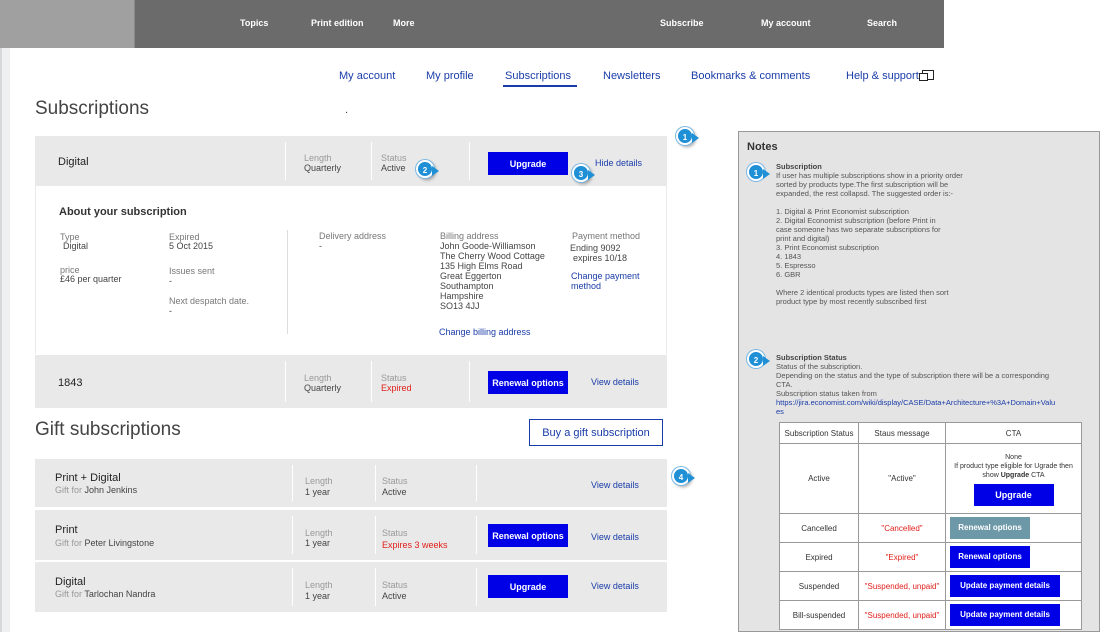 This screenshot has width=1108, height=632. What do you see at coordinates (758, 359) in the screenshot?
I see `note-marker-2: 2` at bounding box center [758, 359].